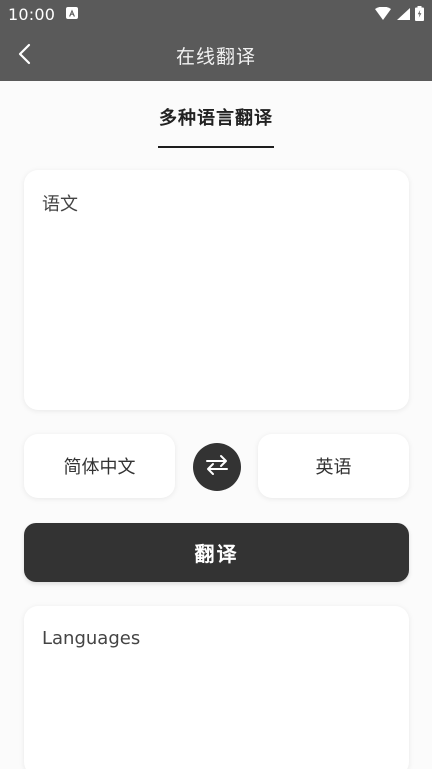 The image size is (432, 769). What do you see at coordinates (419, 15) in the screenshot?
I see `battery-icon` at bounding box center [419, 15].